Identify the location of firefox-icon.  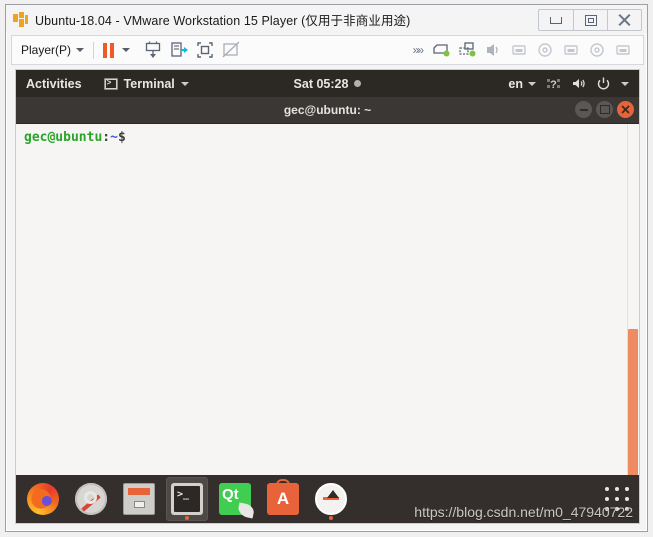
(43, 499).